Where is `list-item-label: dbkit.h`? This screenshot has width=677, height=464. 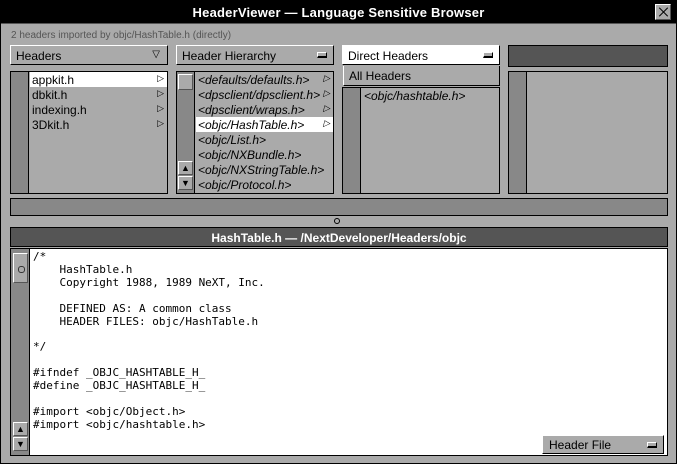
list-item-label: dbkit.h is located at coordinates (50, 95).